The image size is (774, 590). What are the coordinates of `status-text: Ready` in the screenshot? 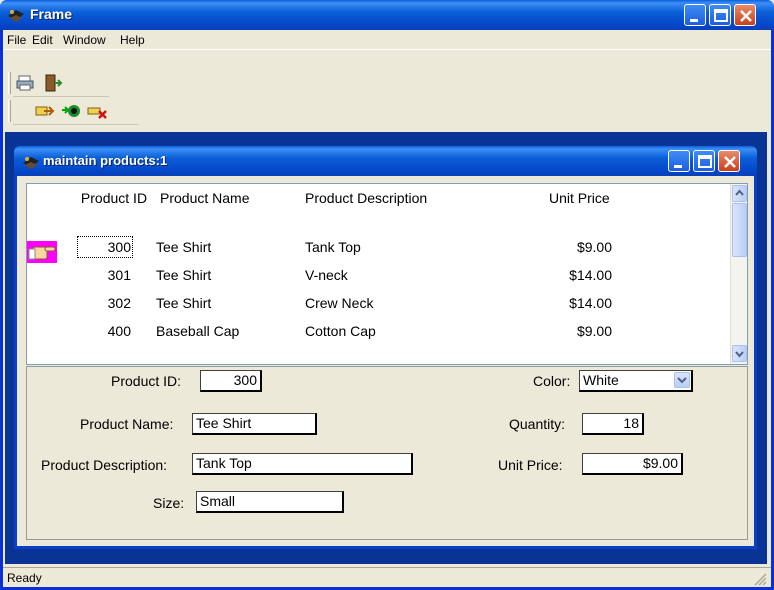 It's located at (24, 578).